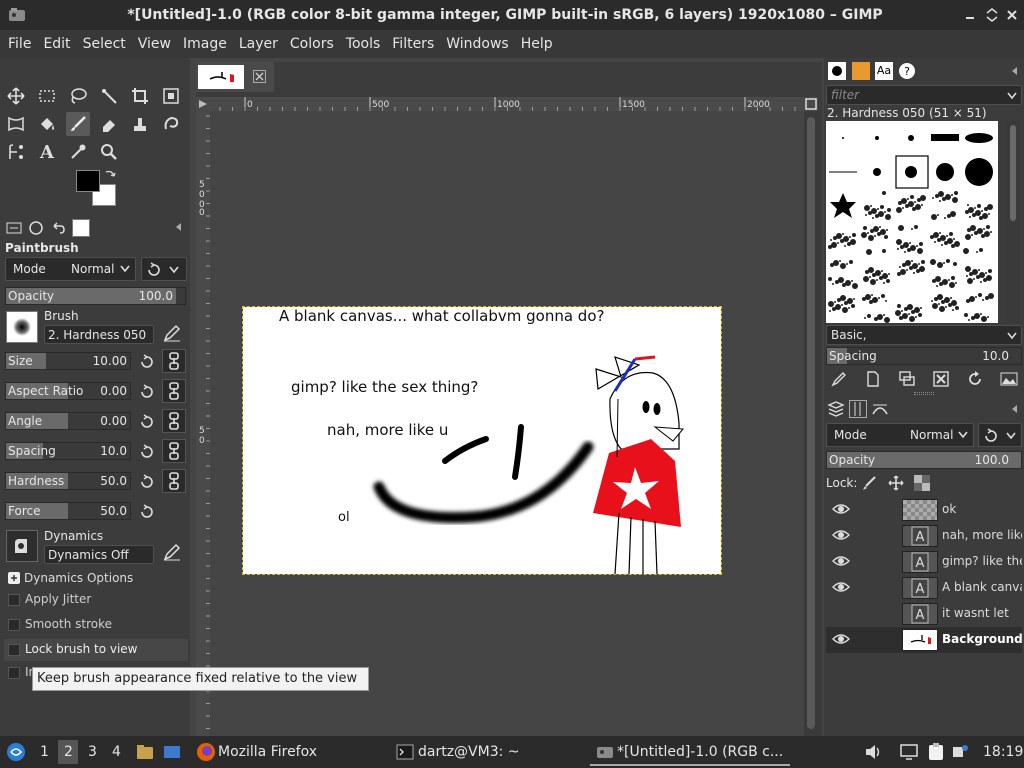 This screenshot has width=1024, height=768. Describe the element at coordinates (109, 152) in the screenshot. I see `zoom-tool-icon` at that location.